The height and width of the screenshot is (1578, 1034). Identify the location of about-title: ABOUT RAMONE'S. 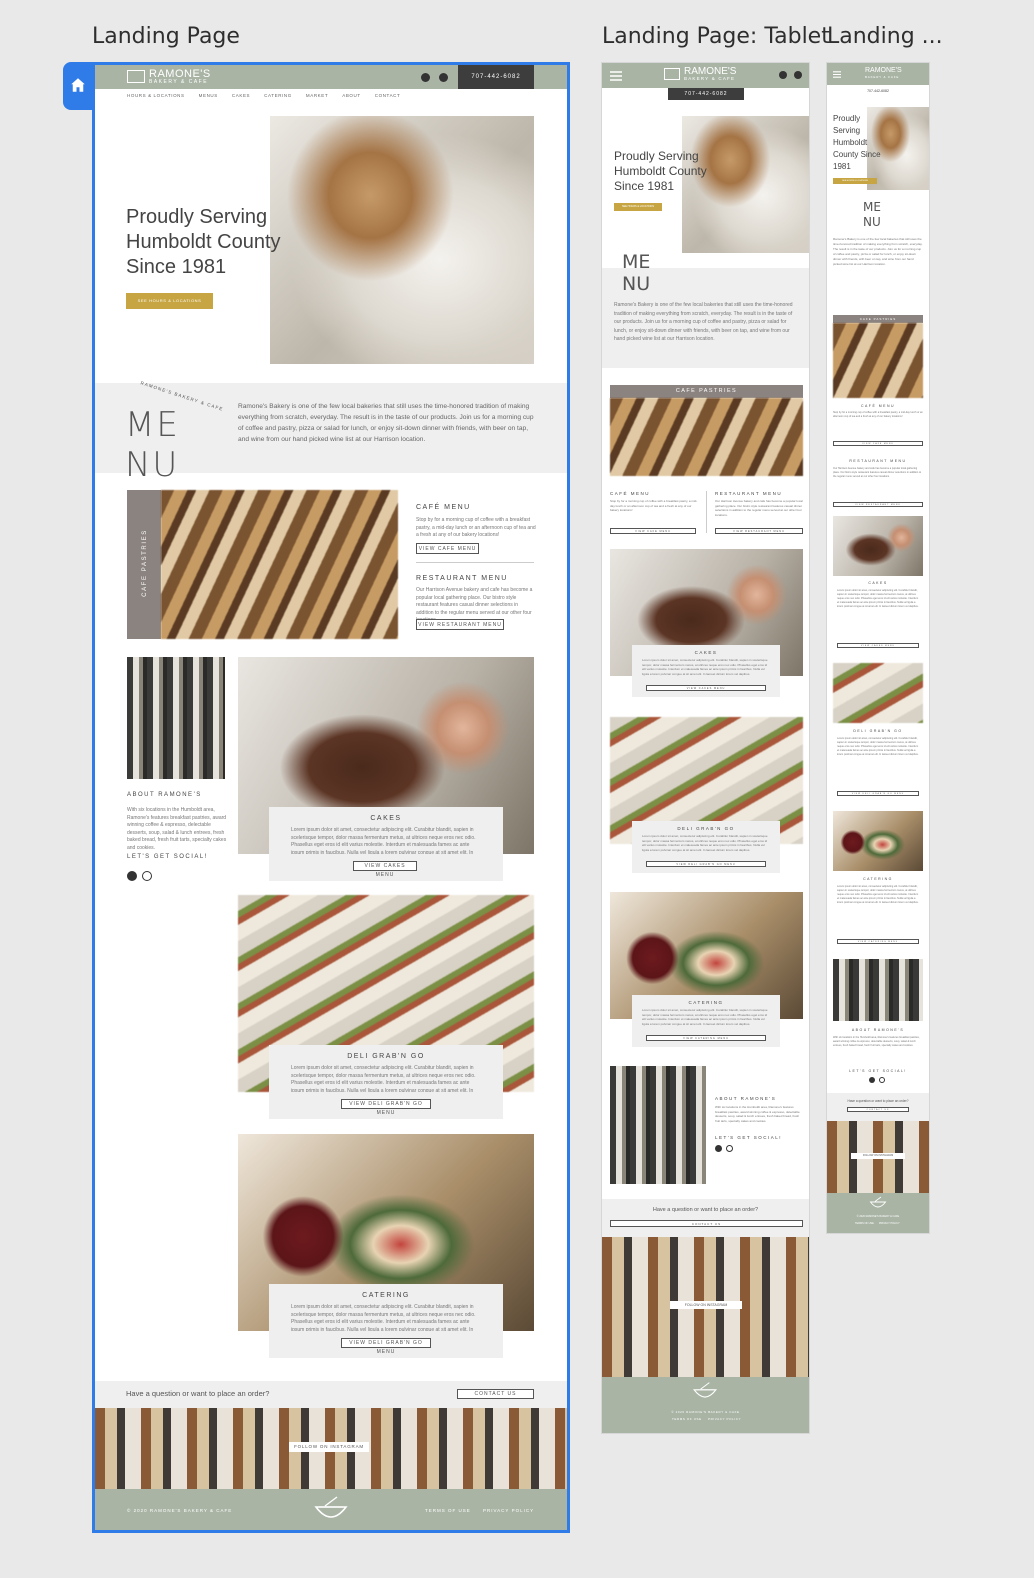
(164, 795).